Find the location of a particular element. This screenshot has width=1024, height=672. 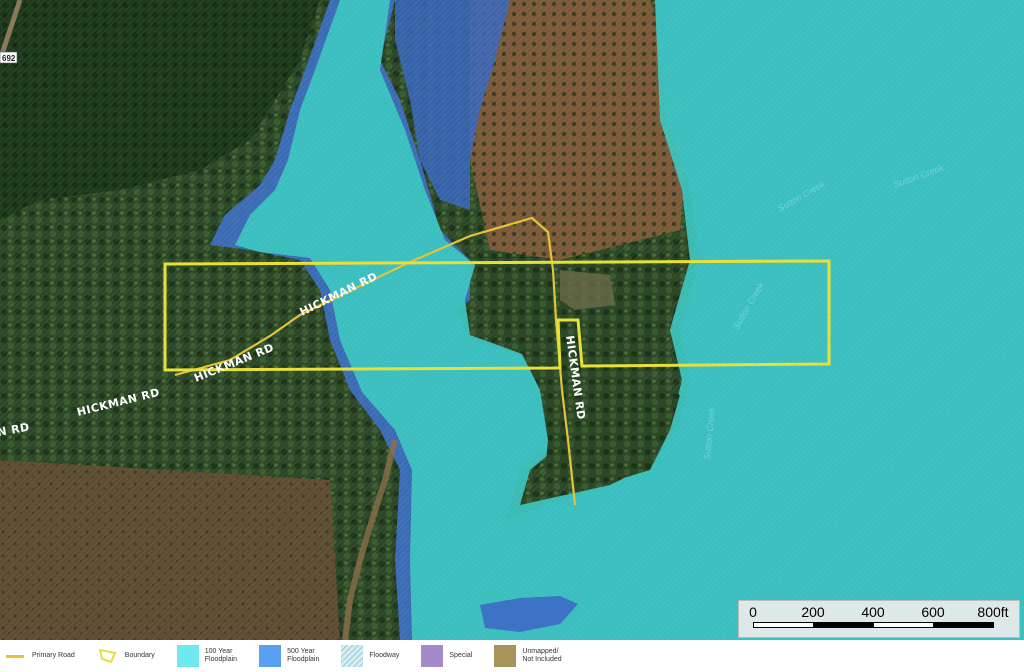

legend-item-floodway: Floodway is located at coordinates (370, 656).